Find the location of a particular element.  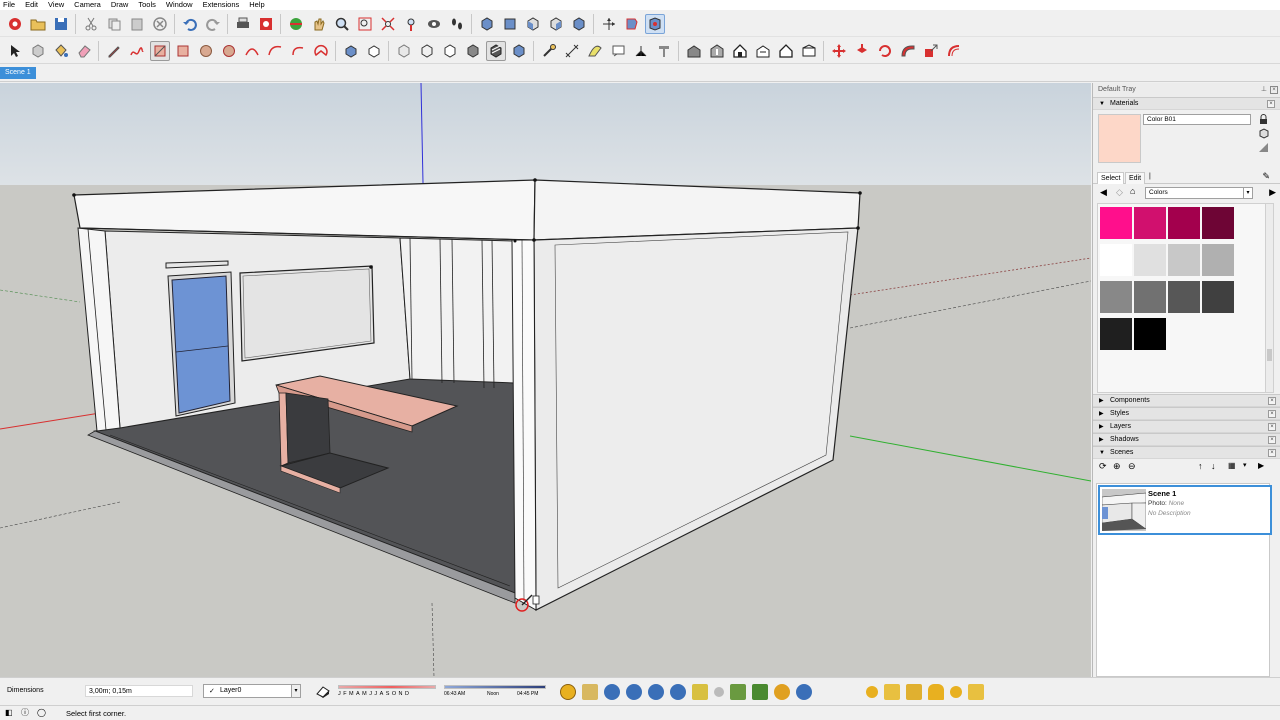

shadow-time-slider: 06:43 AM Noon 04:45 PM is located at coordinates (495, 692).